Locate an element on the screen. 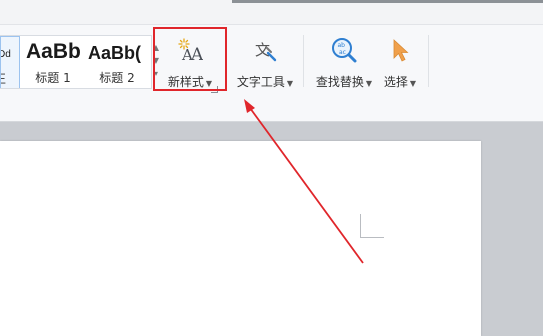  select-label: 选择 ▼ is located at coordinates (400, 82).